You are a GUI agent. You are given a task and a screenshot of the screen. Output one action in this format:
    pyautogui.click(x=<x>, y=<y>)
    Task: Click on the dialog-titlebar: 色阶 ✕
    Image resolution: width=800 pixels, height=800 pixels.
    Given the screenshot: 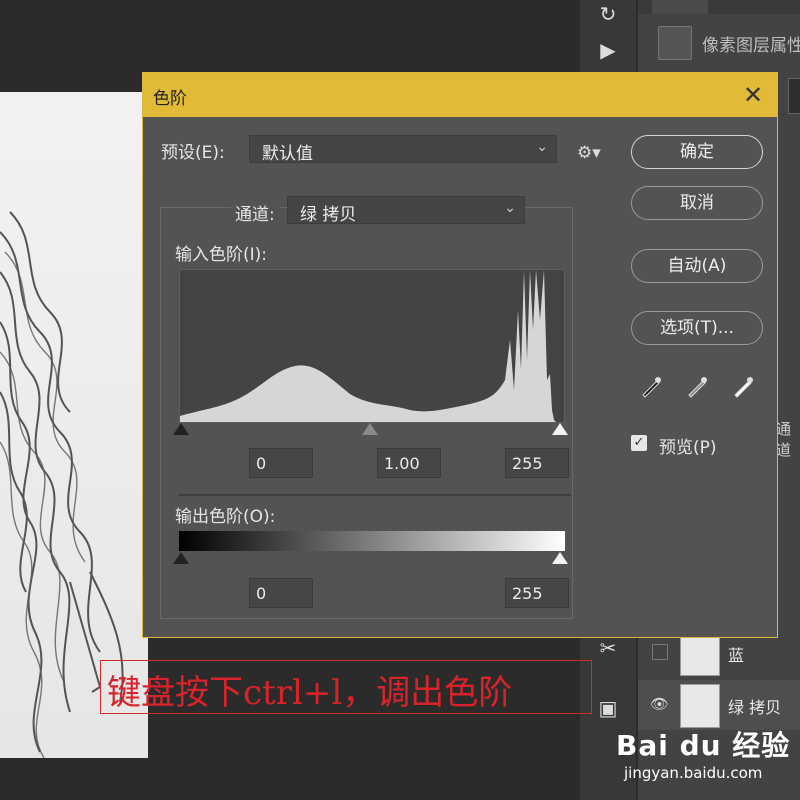 What is the action you would take?
    pyautogui.click(x=460, y=95)
    